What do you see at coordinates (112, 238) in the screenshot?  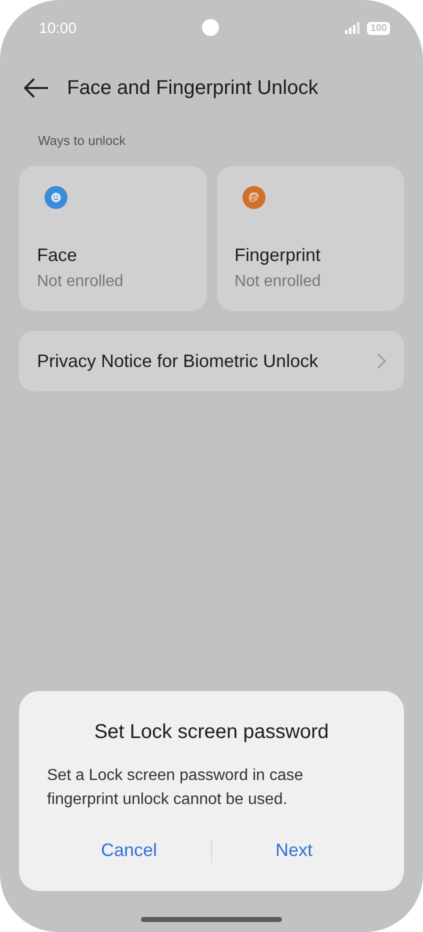 I see `unlock-method-card: Face Not enrolled` at bounding box center [112, 238].